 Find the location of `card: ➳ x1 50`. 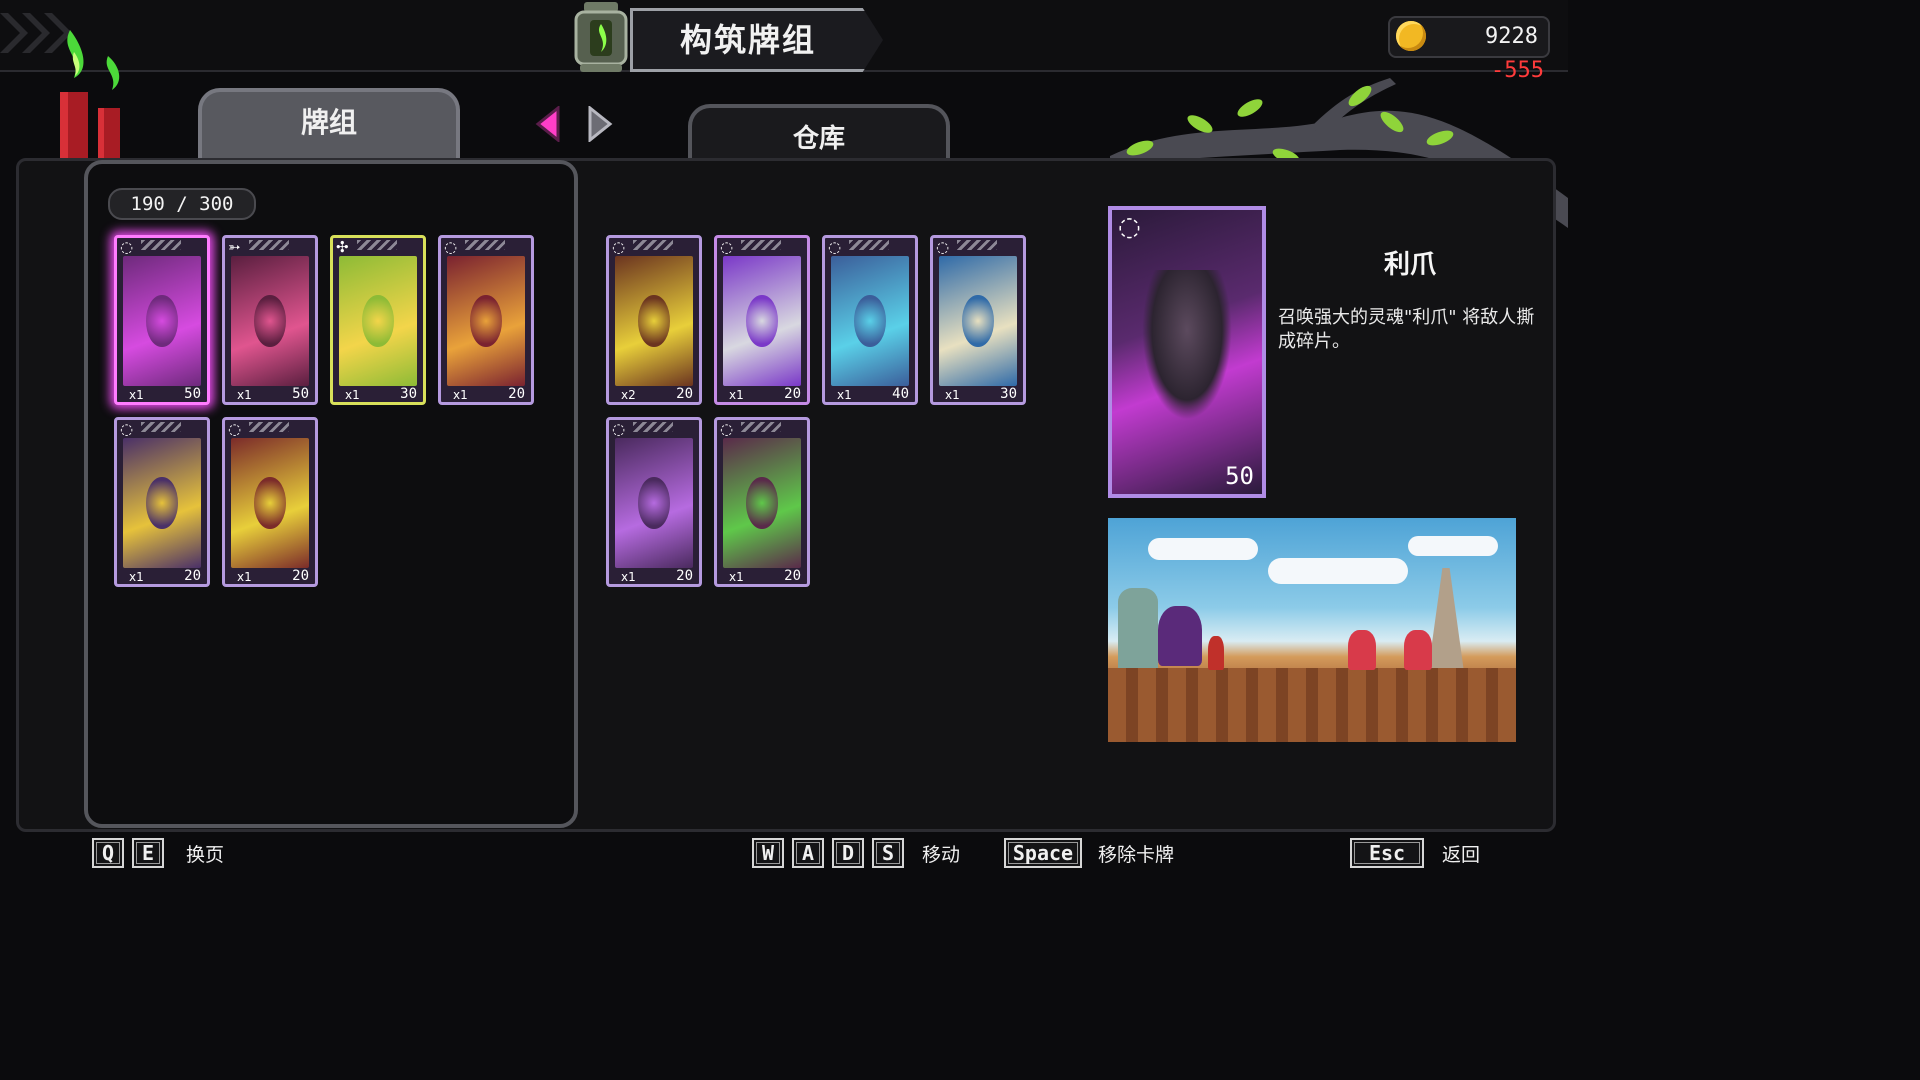

card: ➳ x1 50 is located at coordinates (270, 320).